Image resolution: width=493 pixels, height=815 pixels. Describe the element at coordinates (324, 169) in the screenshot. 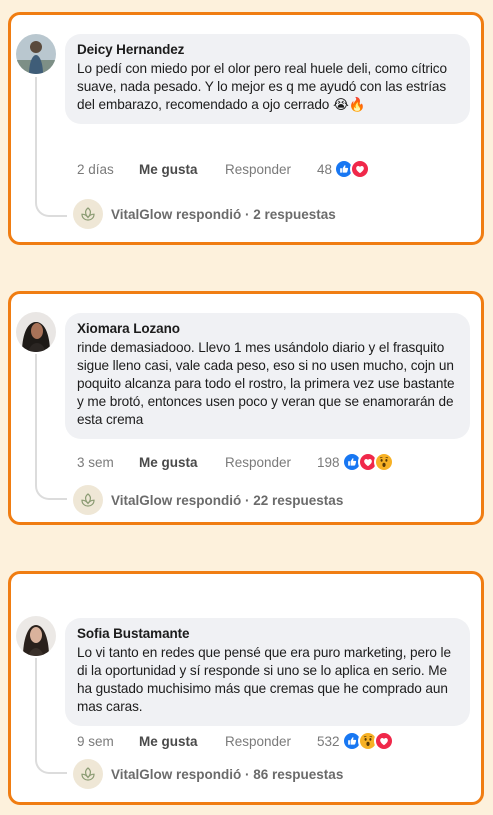

I see `reaction-count: 48` at that location.